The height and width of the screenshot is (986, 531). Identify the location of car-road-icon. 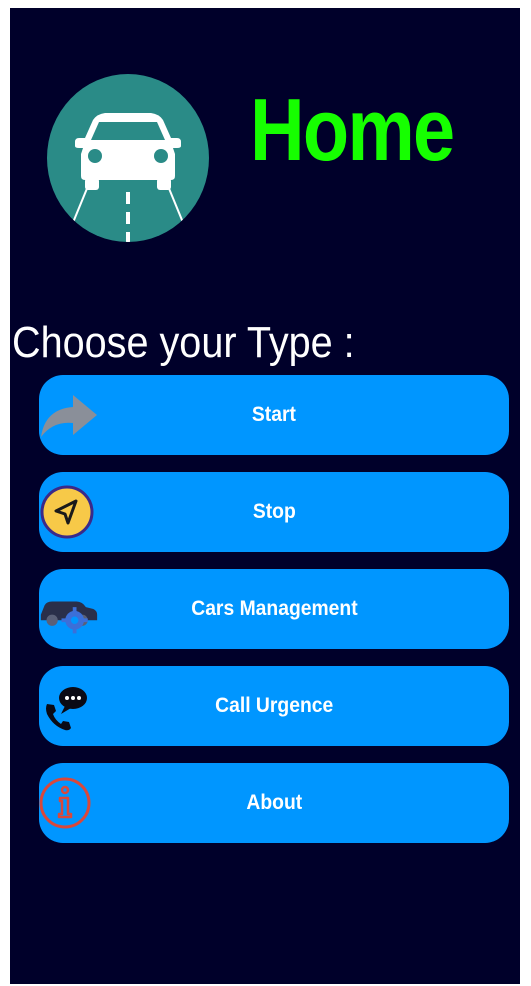
(128, 158).